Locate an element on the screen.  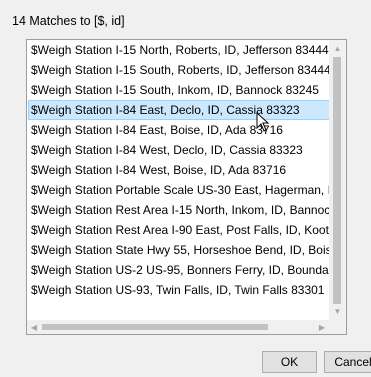
horizontal-scrollbar: ◀ ▶ is located at coordinates (178, 327).